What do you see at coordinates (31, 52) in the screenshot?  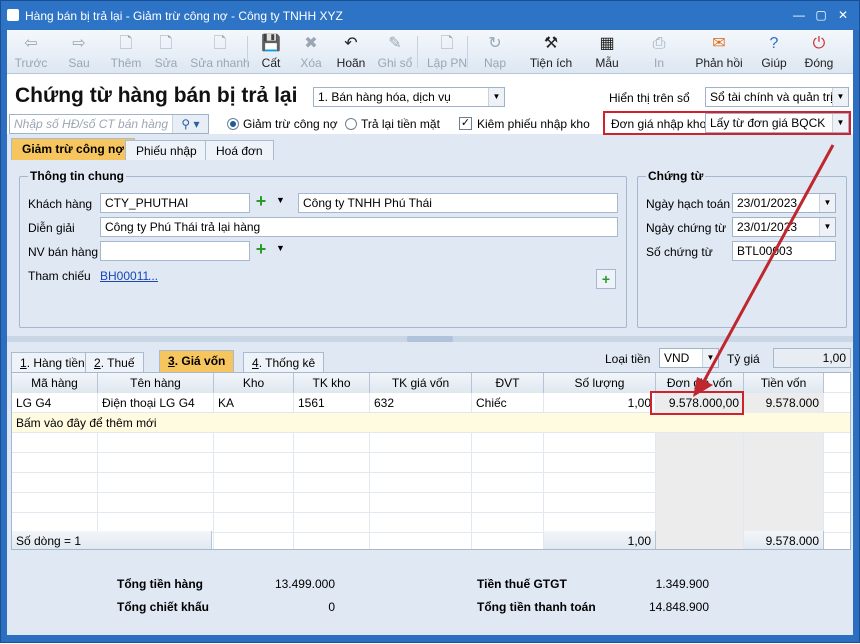 I see `toolbar-button-0: ⇦ Trước` at bounding box center [31, 52].